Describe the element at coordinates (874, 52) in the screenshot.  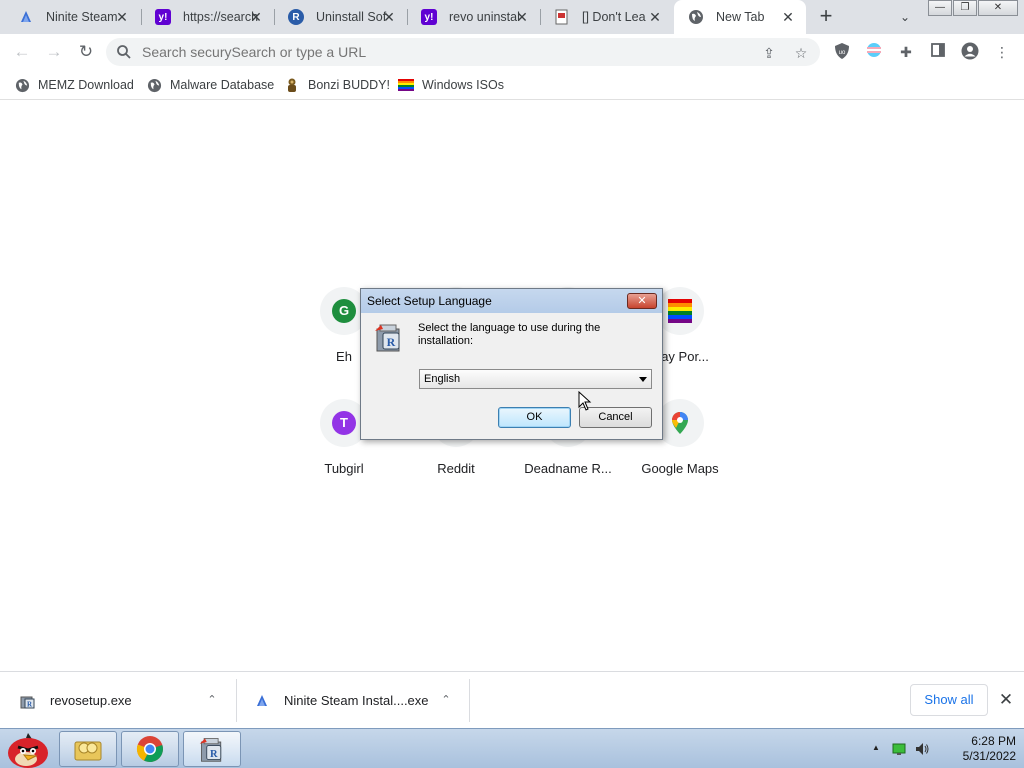
I see `trans-flag-extension-icon` at that location.